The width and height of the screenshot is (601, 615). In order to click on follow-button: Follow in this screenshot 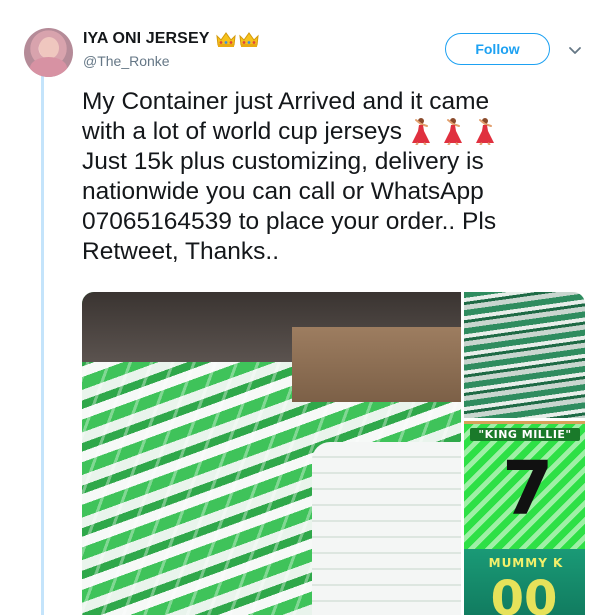, I will do `click(497, 49)`.